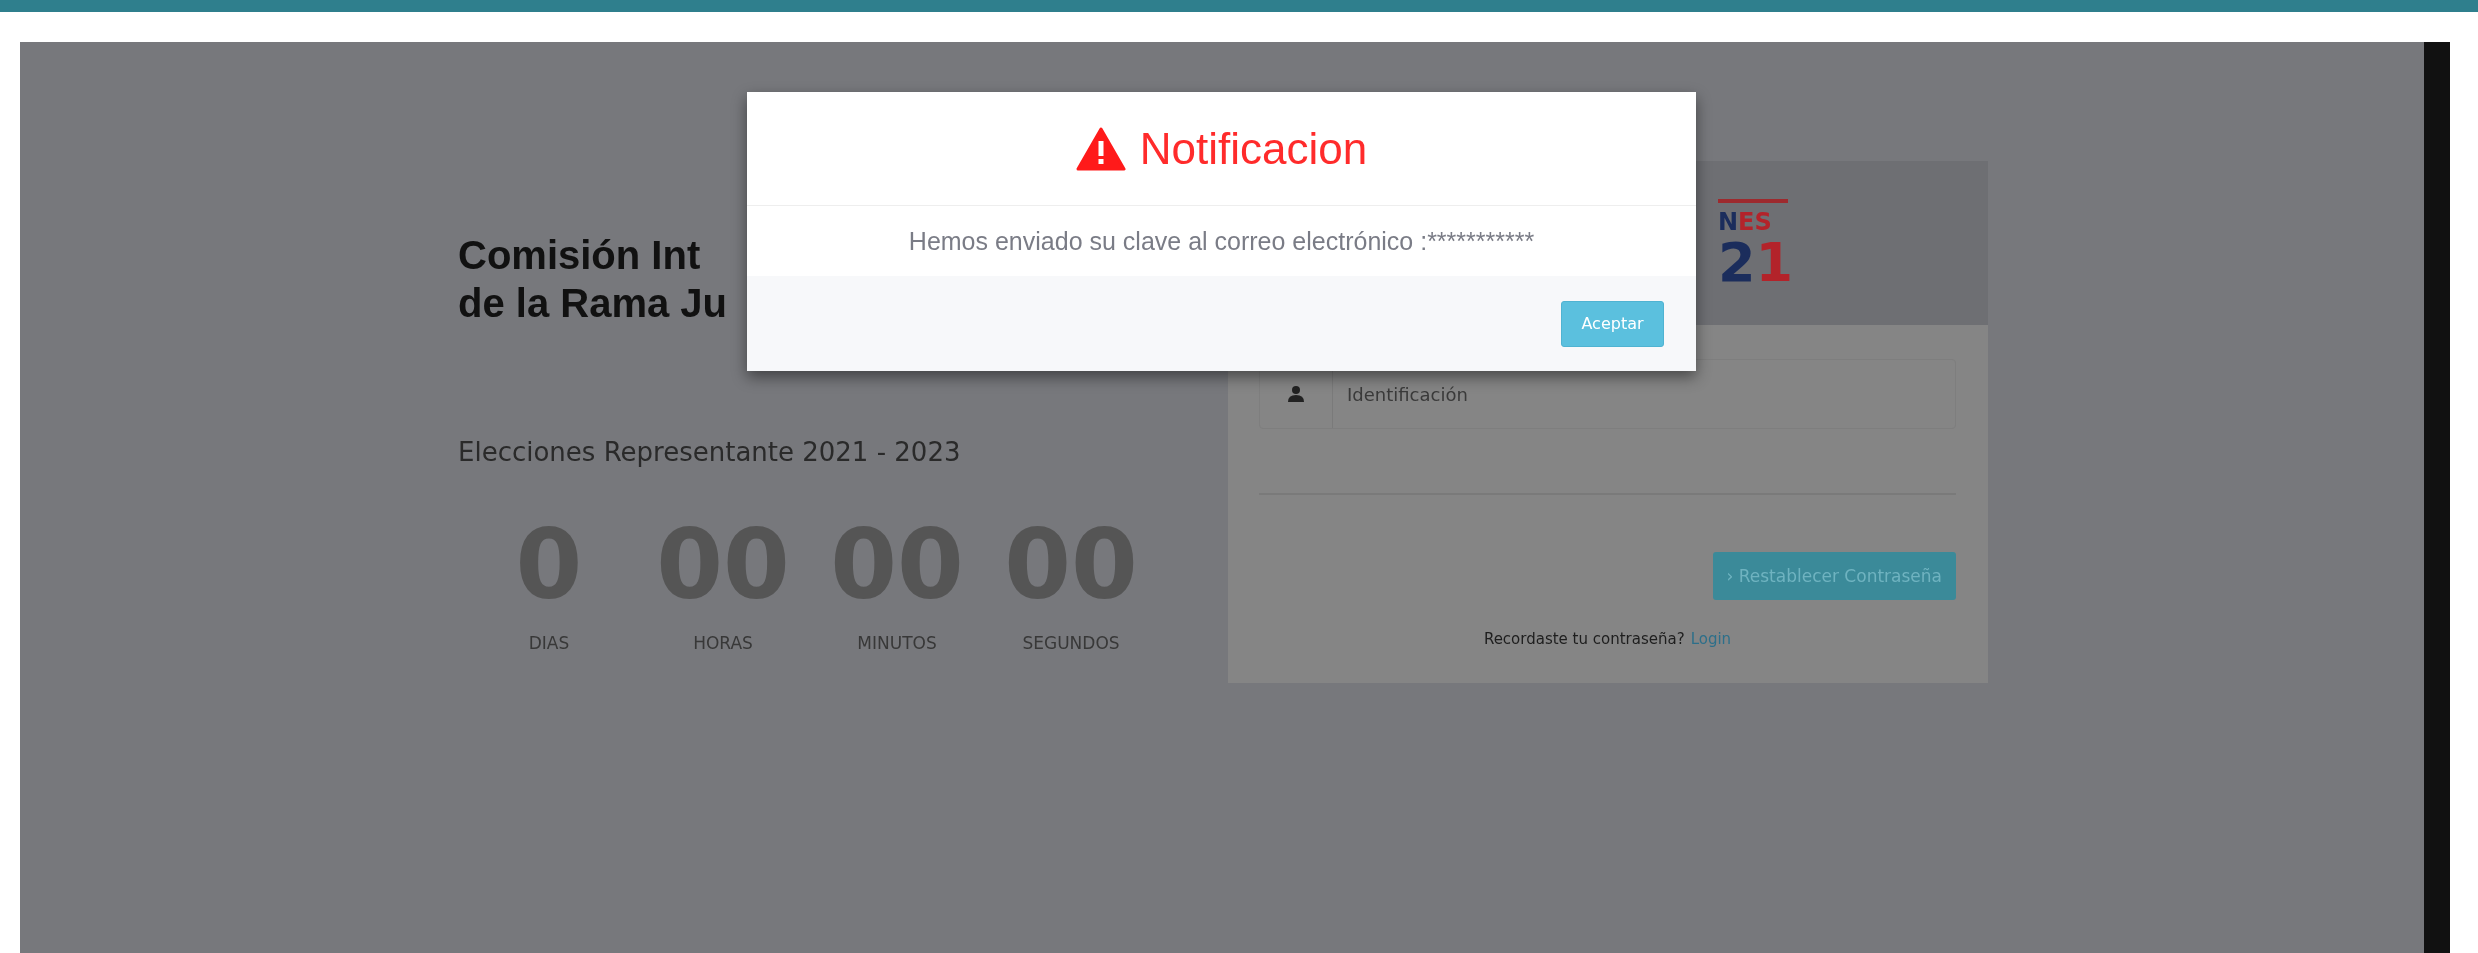 This screenshot has width=2478, height=953. Describe the element at coordinates (1100, 148) in the screenshot. I see `warning-icon` at that location.